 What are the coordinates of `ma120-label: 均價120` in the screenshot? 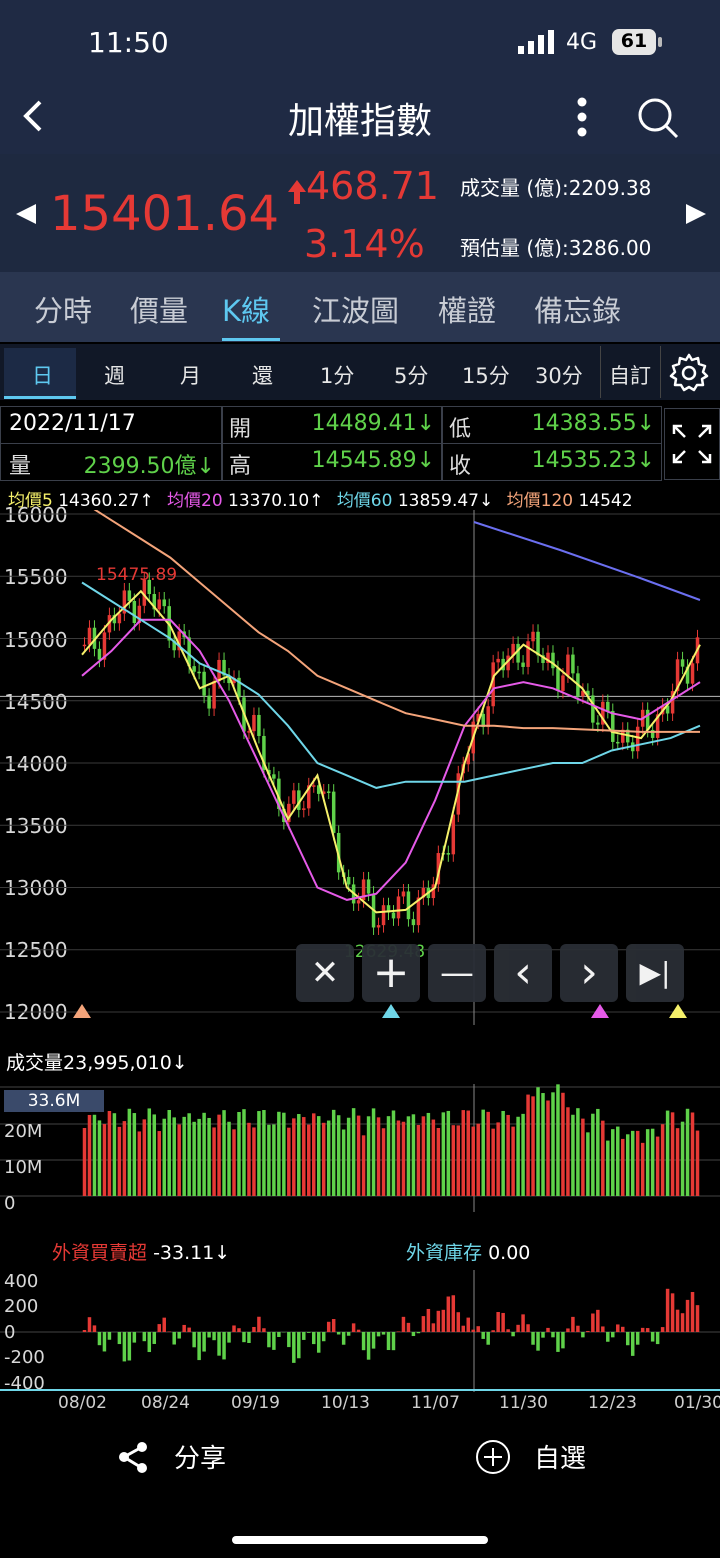 It's located at (540, 499).